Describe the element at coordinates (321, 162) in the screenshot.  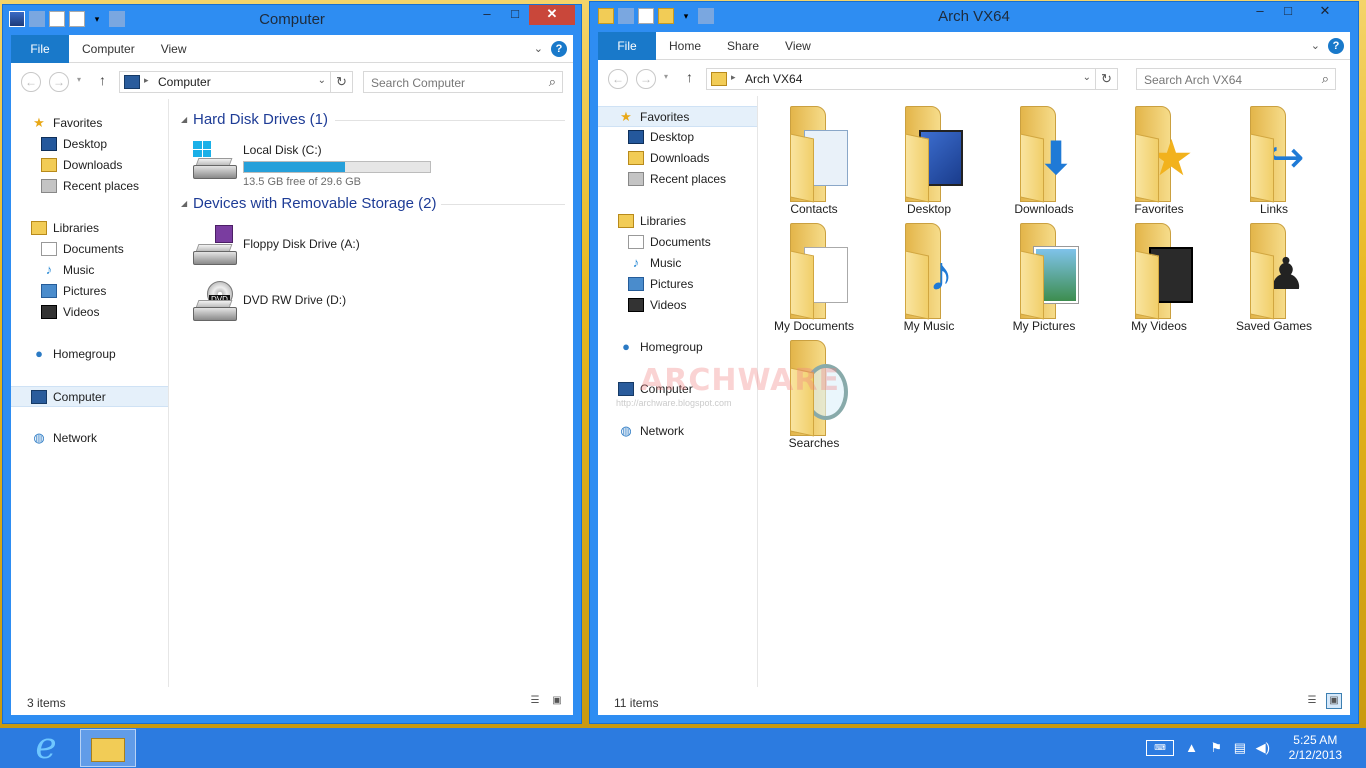
I see `local-disk-c: Local Disk (C:) 13.5 GB free of 29.6 GB` at that location.